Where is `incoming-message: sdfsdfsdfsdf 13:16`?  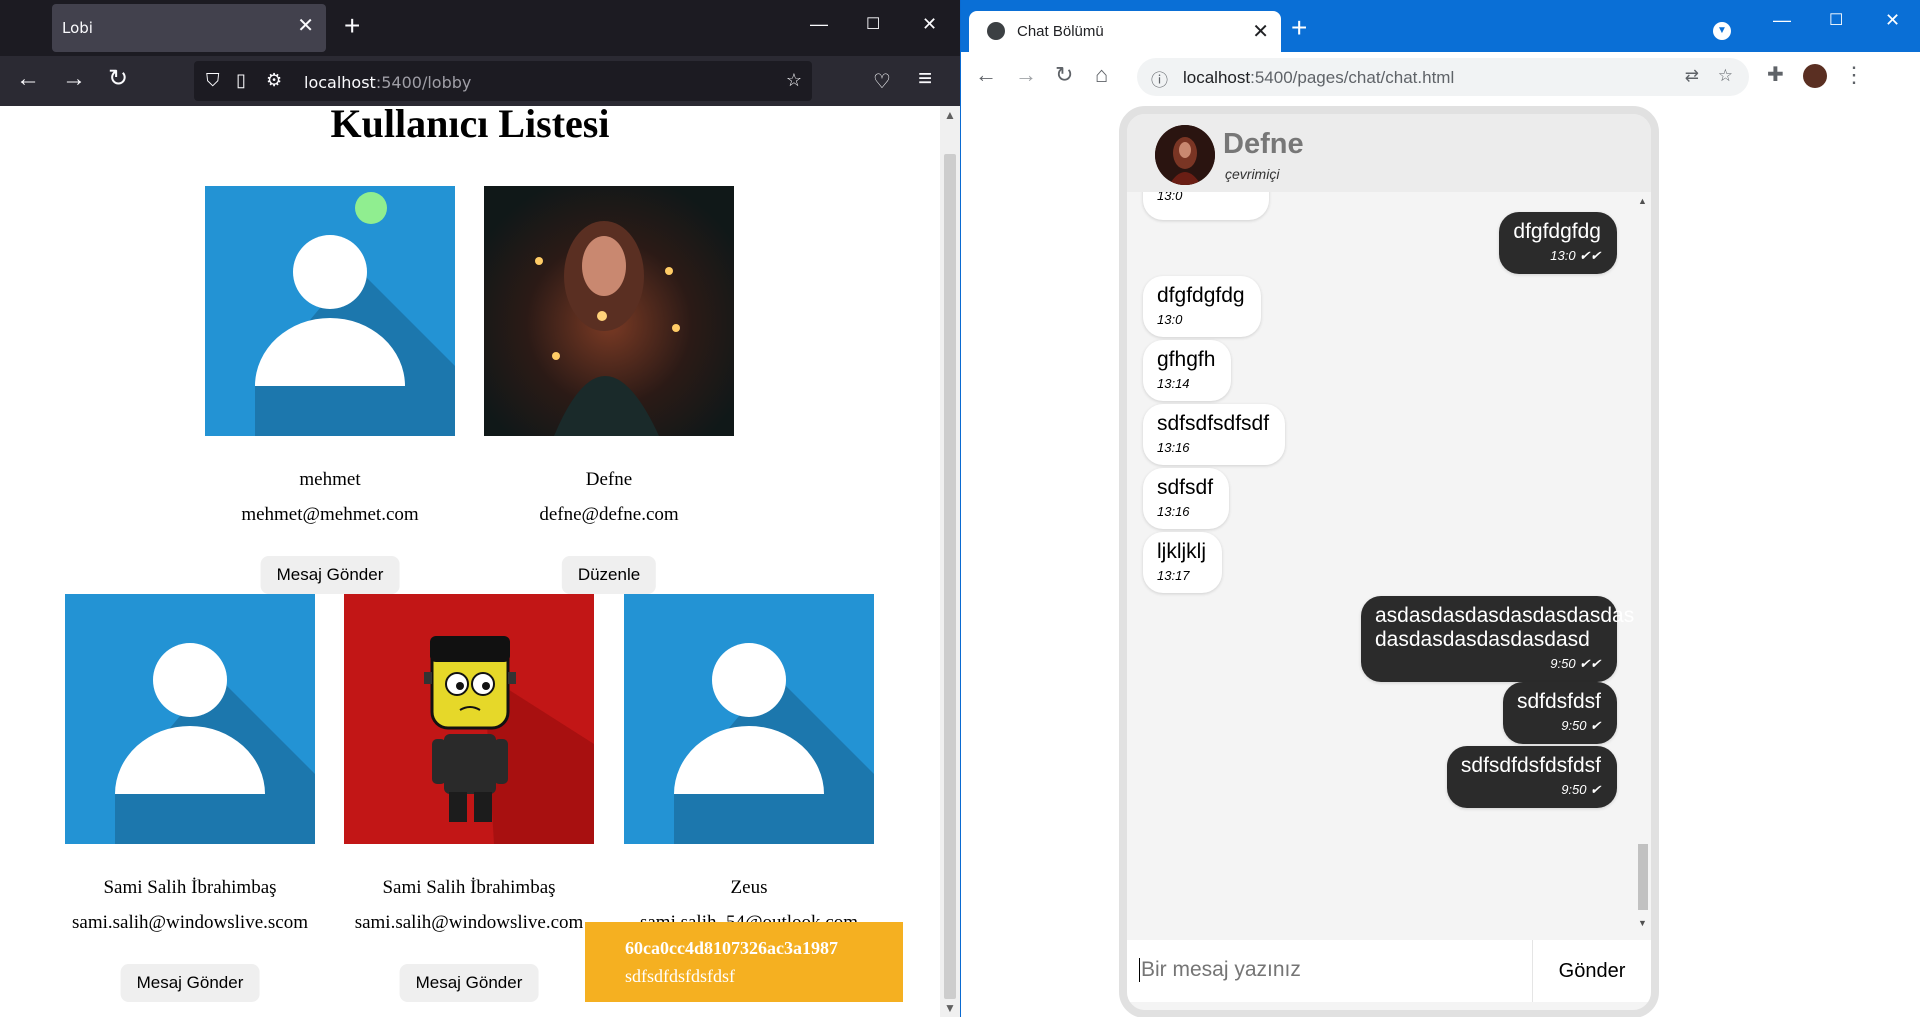
incoming-message: sdfsdfsdfsdf 13:16 is located at coordinates (1214, 434).